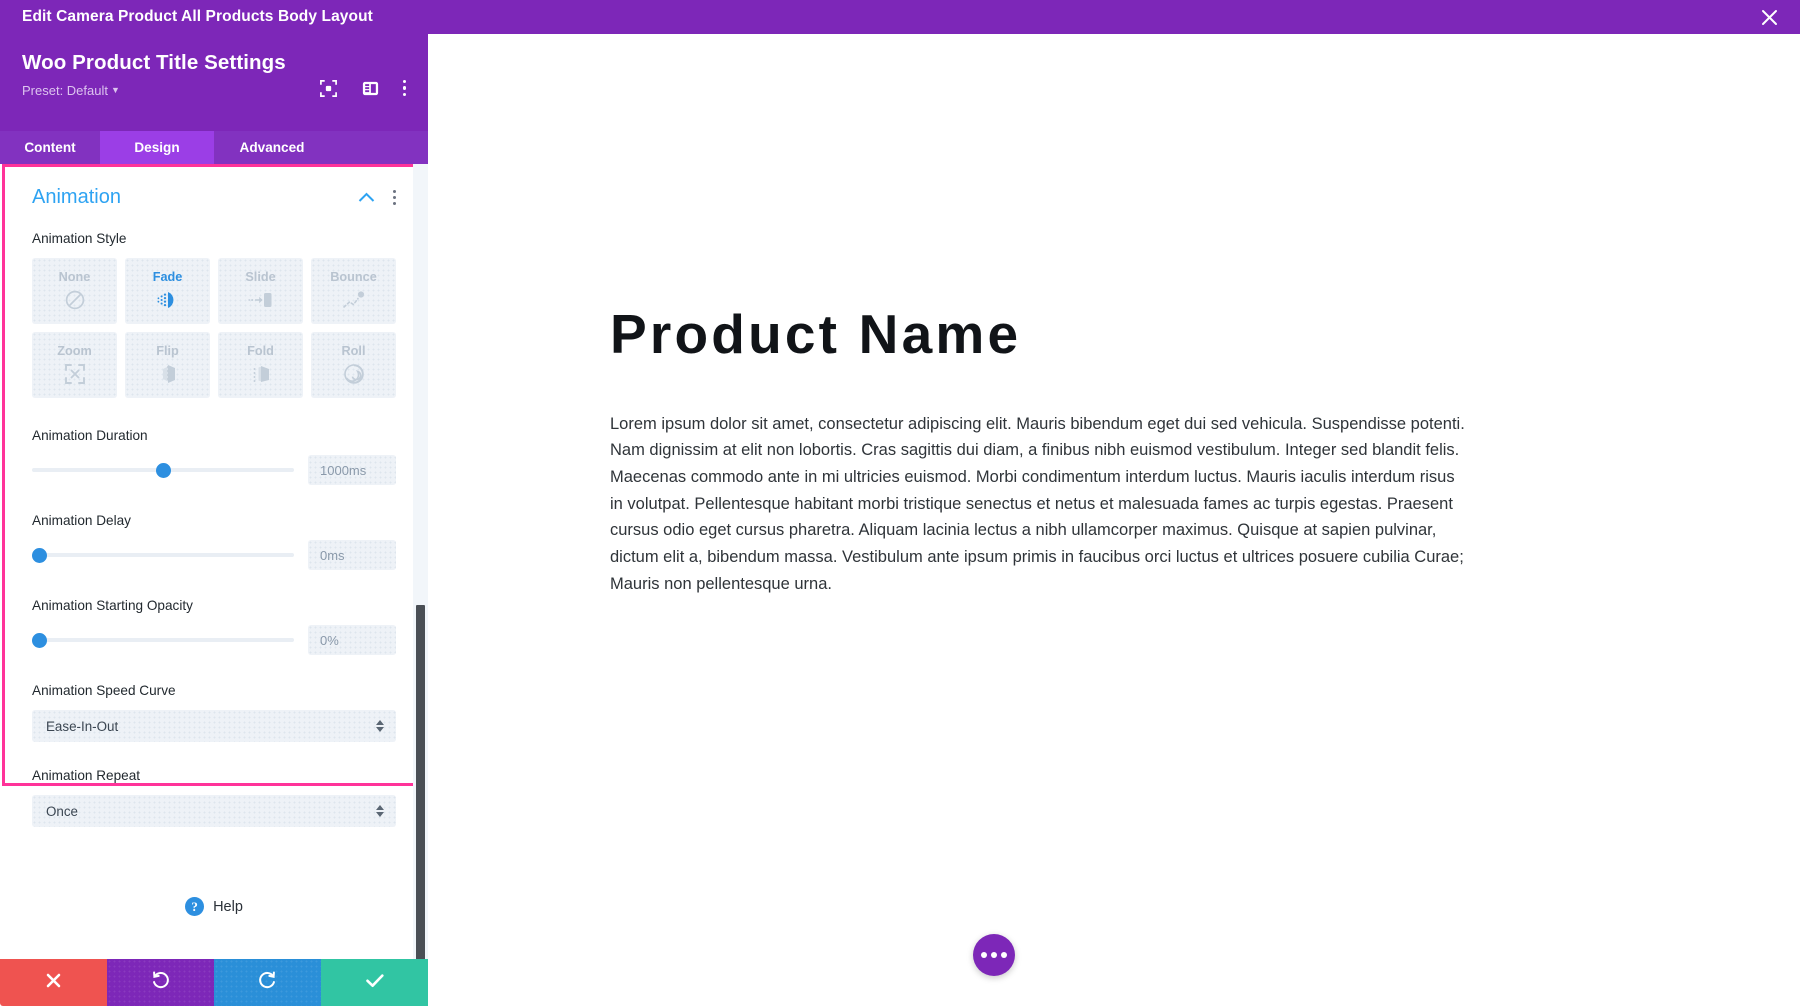  What do you see at coordinates (76, 197) in the screenshot?
I see `section-title: Animation` at bounding box center [76, 197].